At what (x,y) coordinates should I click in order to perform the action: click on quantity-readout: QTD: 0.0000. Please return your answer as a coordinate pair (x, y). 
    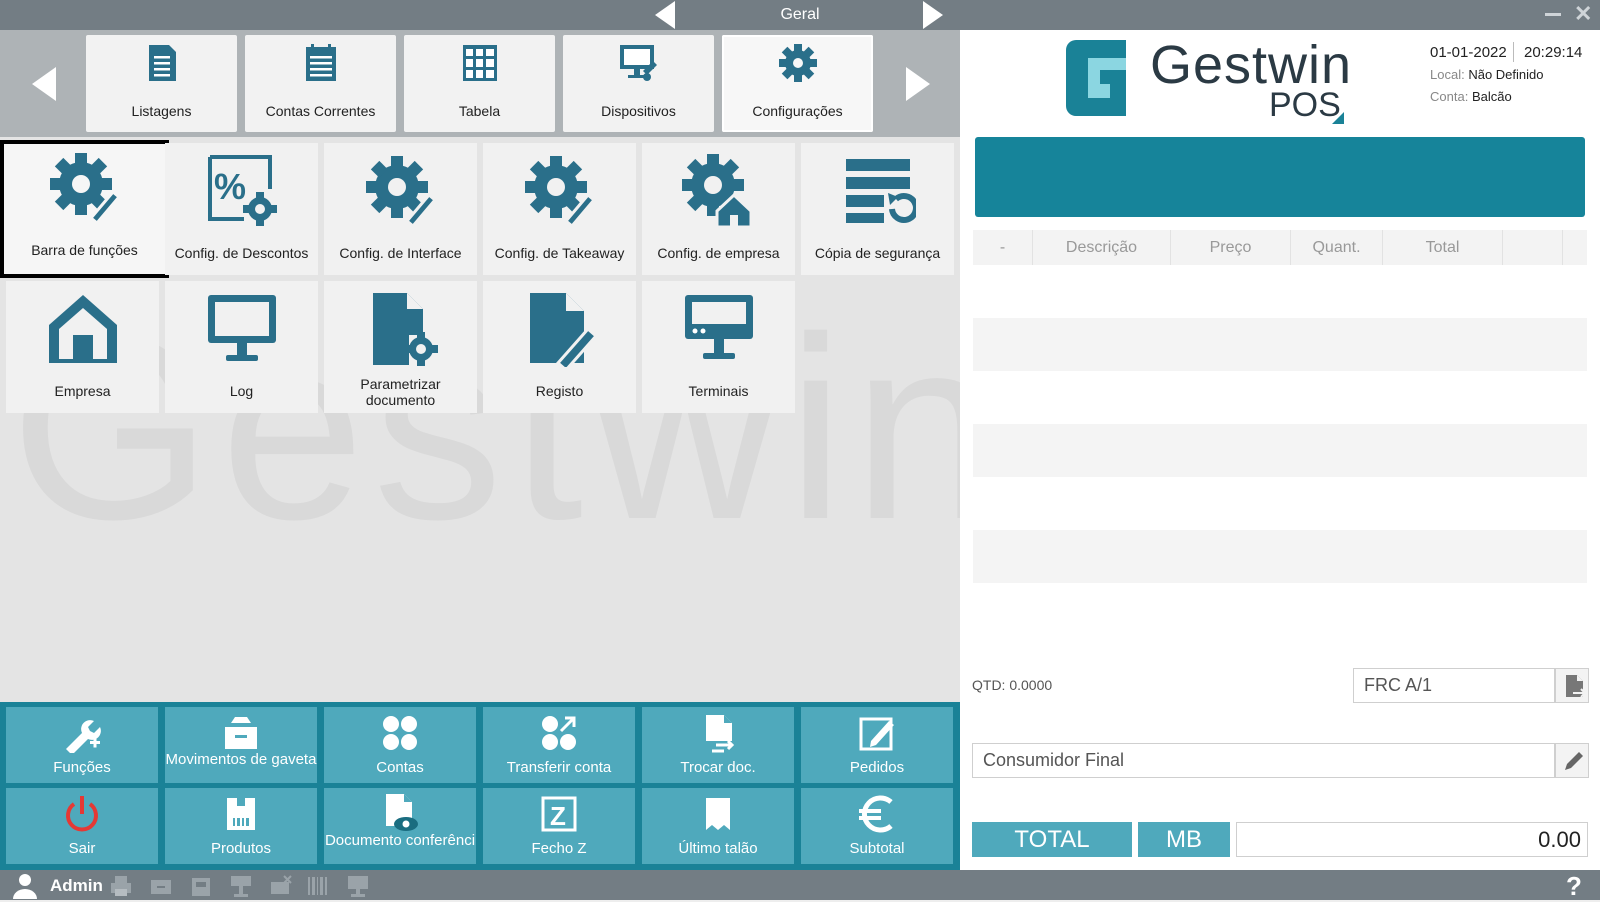
    Looking at the image, I should click on (1012, 685).